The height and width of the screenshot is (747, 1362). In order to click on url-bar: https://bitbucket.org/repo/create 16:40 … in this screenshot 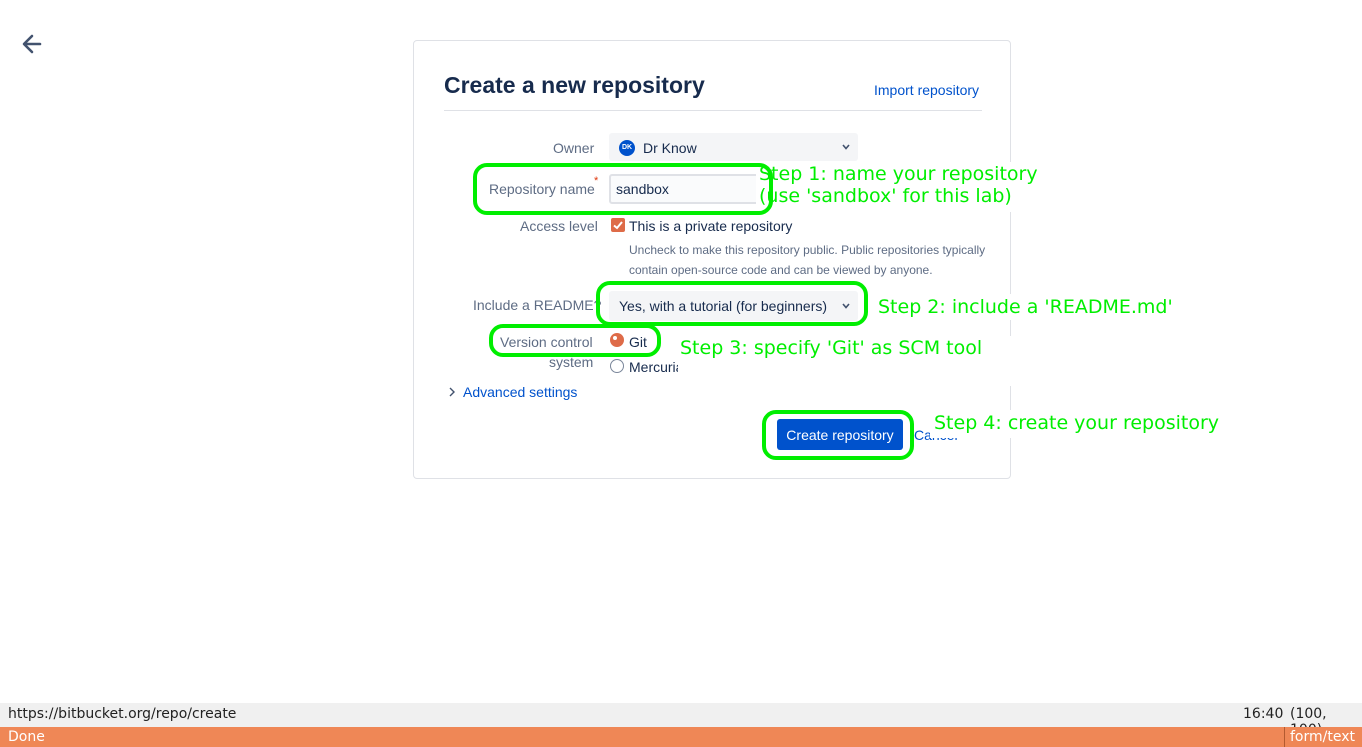, I will do `click(681, 720)`.